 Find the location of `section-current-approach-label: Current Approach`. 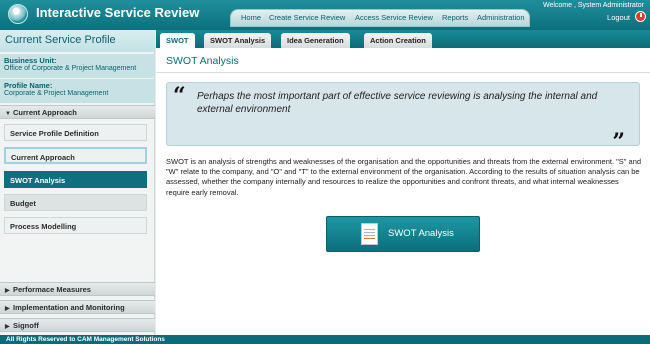

section-current-approach-label: Current Approach is located at coordinates (45, 112).